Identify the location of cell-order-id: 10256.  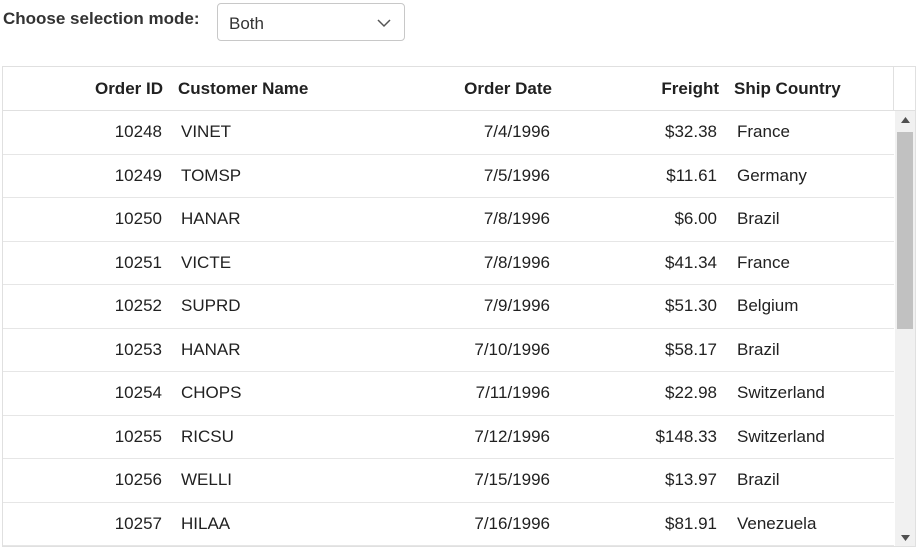
(83, 480).